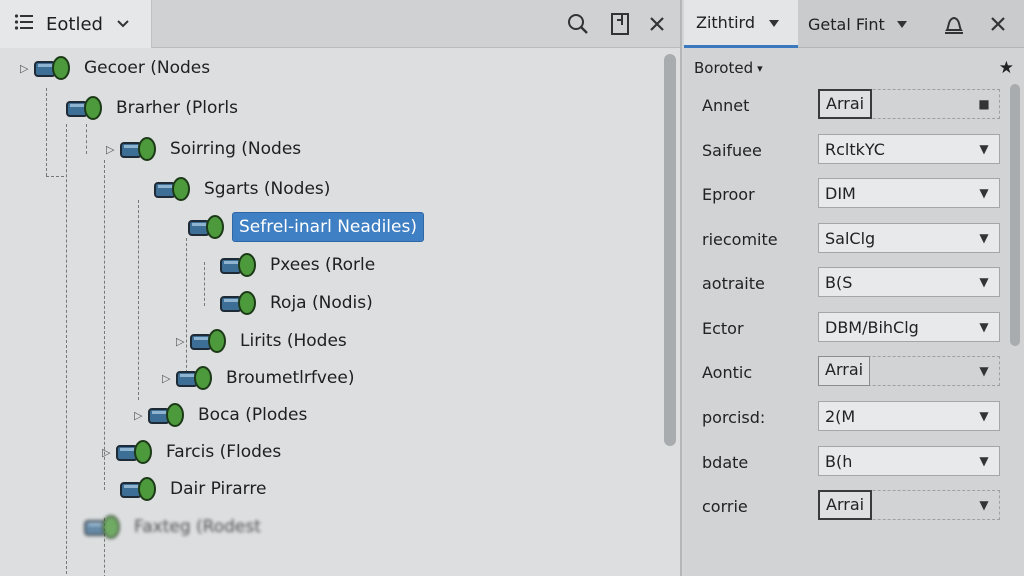  What do you see at coordinates (850, 238) in the screenshot?
I see `prop-value: SalClg` at bounding box center [850, 238].